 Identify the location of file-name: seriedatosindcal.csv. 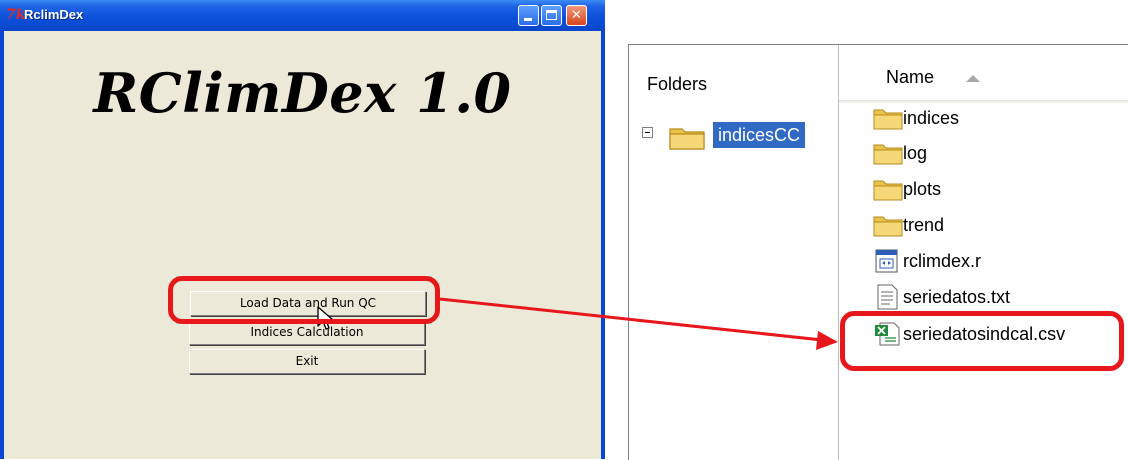
(984, 333).